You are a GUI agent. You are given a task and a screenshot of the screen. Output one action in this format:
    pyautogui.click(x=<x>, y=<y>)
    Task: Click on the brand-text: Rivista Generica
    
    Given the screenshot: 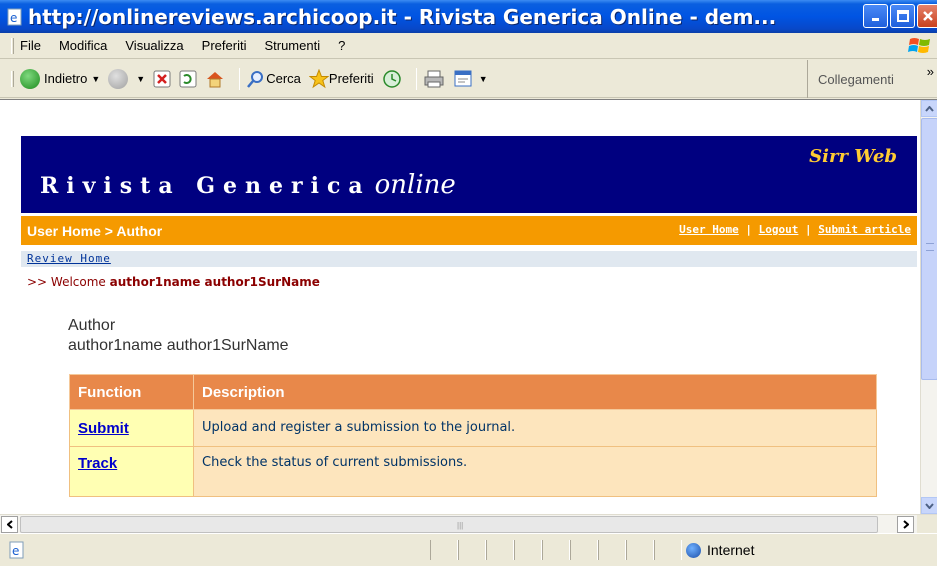 What is the action you would take?
    pyautogui.click(x=205, y=186)
    